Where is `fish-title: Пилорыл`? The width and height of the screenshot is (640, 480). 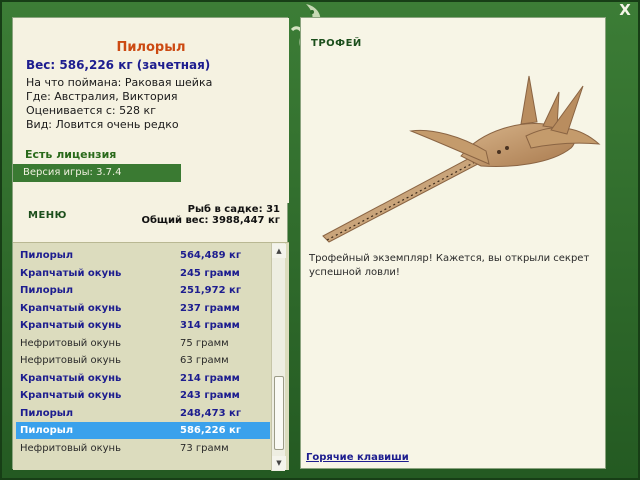 fish-title: Пилорыл is located at coordinates (151, 47).